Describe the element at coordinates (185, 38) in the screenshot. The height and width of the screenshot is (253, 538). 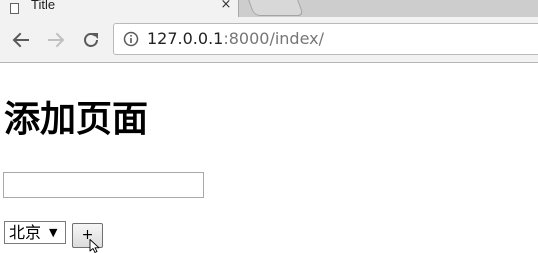
I see `url-host: 127.0.0.1` at that location.